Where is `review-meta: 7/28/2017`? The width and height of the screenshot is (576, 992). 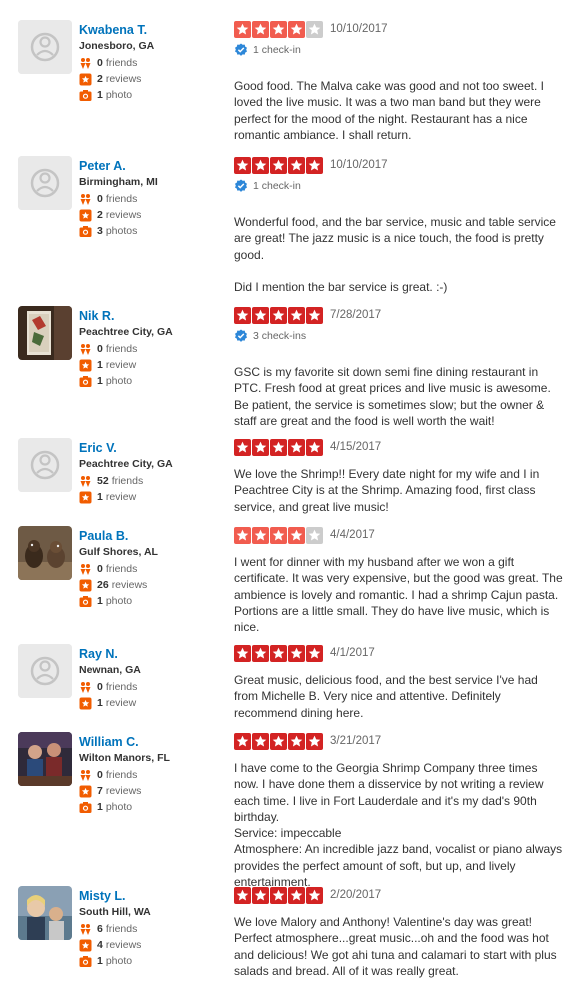
review-meta: 7/28/2017 is located at coordinates (399, 315).